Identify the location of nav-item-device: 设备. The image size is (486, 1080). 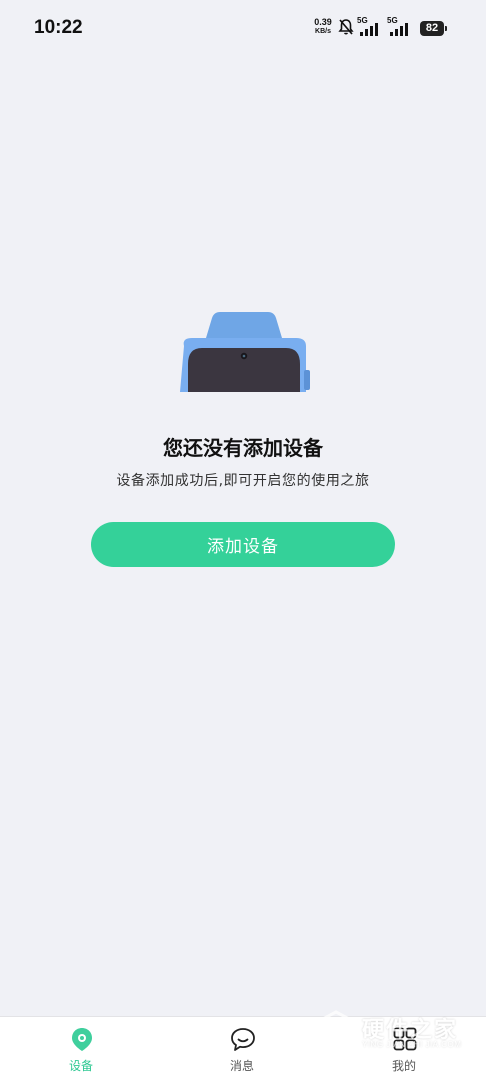
(81, 1048).